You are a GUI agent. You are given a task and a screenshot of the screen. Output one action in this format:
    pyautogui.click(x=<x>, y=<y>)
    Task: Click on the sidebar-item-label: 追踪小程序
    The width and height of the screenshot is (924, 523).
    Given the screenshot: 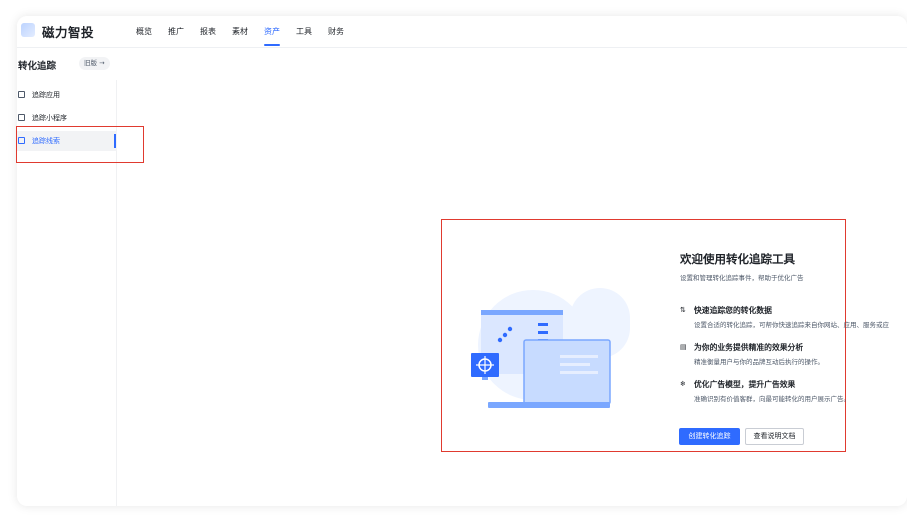 What is the action you would take?
    pyautogui.click(x=49, y=118)
    